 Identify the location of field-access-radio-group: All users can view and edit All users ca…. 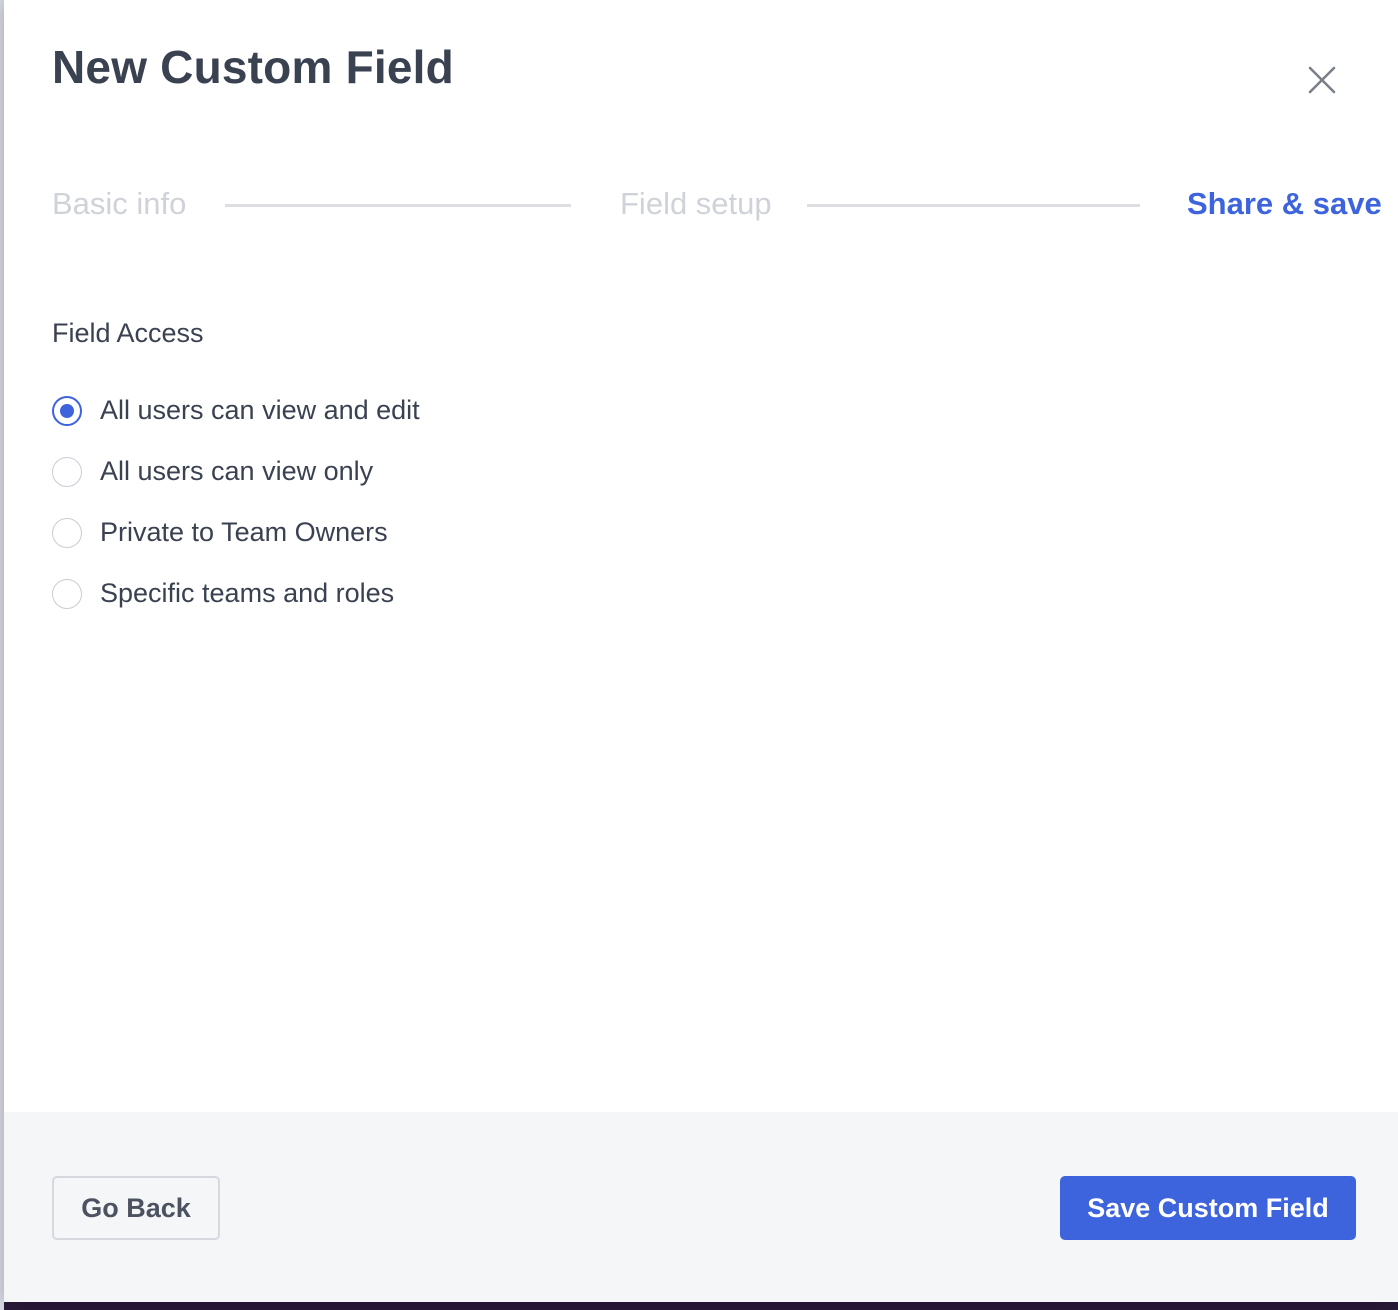
(402, 502).